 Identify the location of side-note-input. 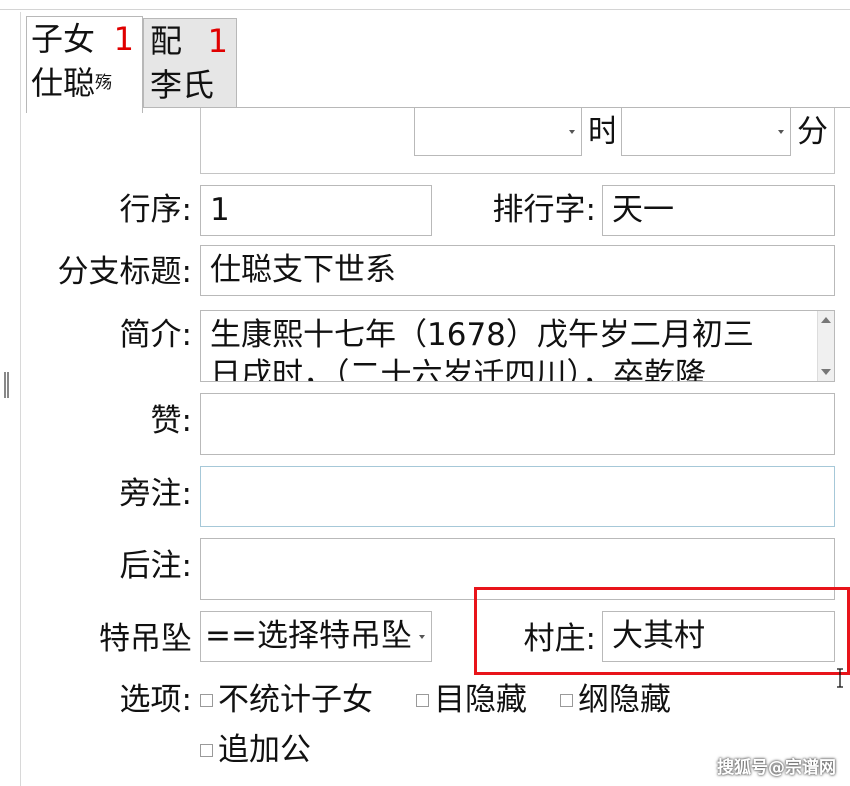
(517, 496).